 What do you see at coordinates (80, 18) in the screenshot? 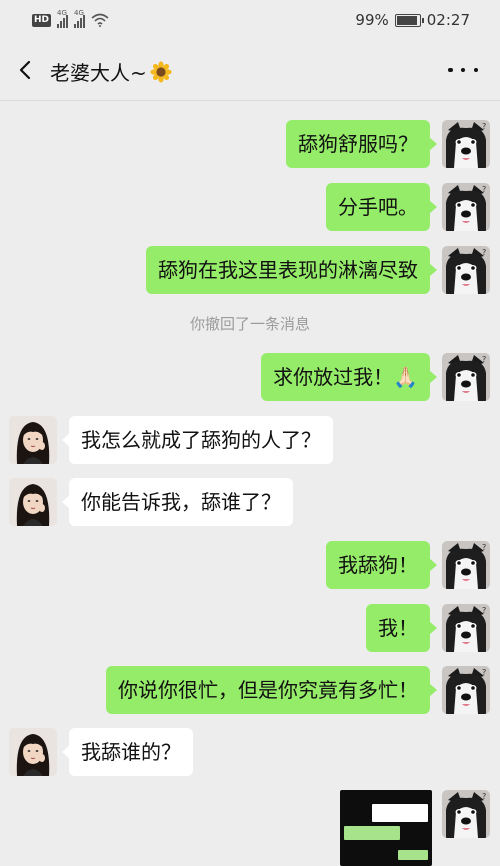
I see `signal-icon-2: 4G` at bounding box center [80, 18].